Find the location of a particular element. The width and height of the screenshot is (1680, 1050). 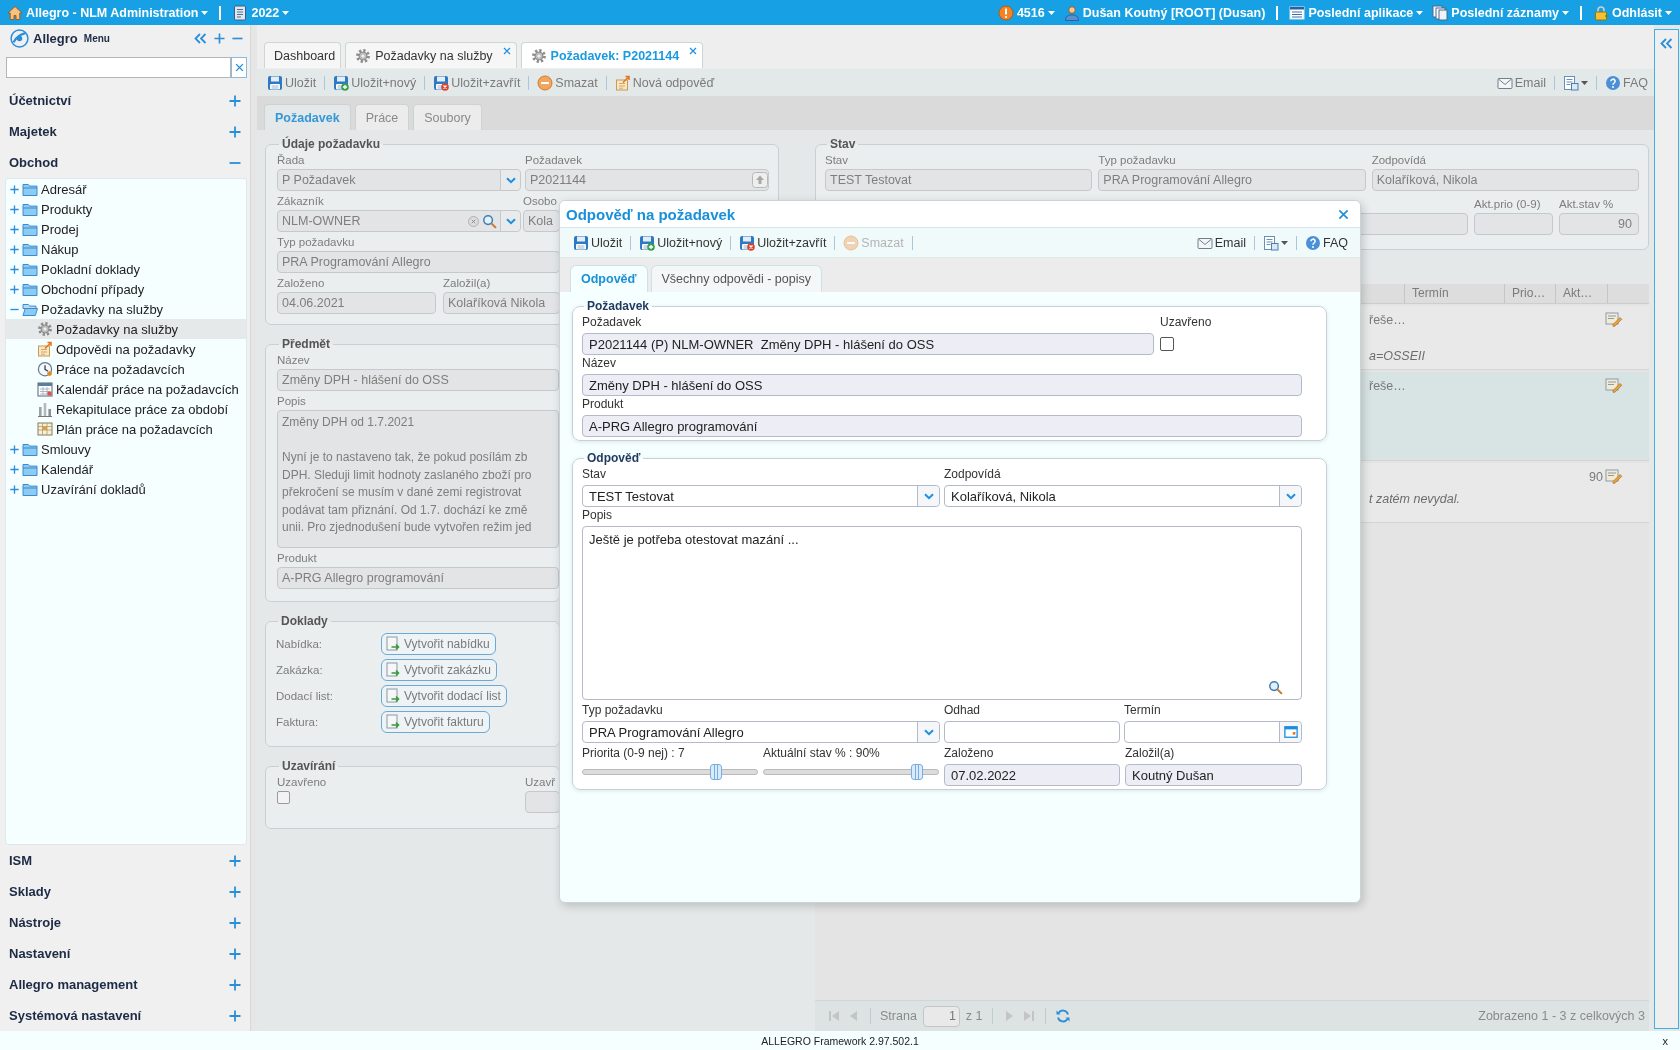

app-menu-button: Allegro - NLM Administration is located at coordinates (108, 12).